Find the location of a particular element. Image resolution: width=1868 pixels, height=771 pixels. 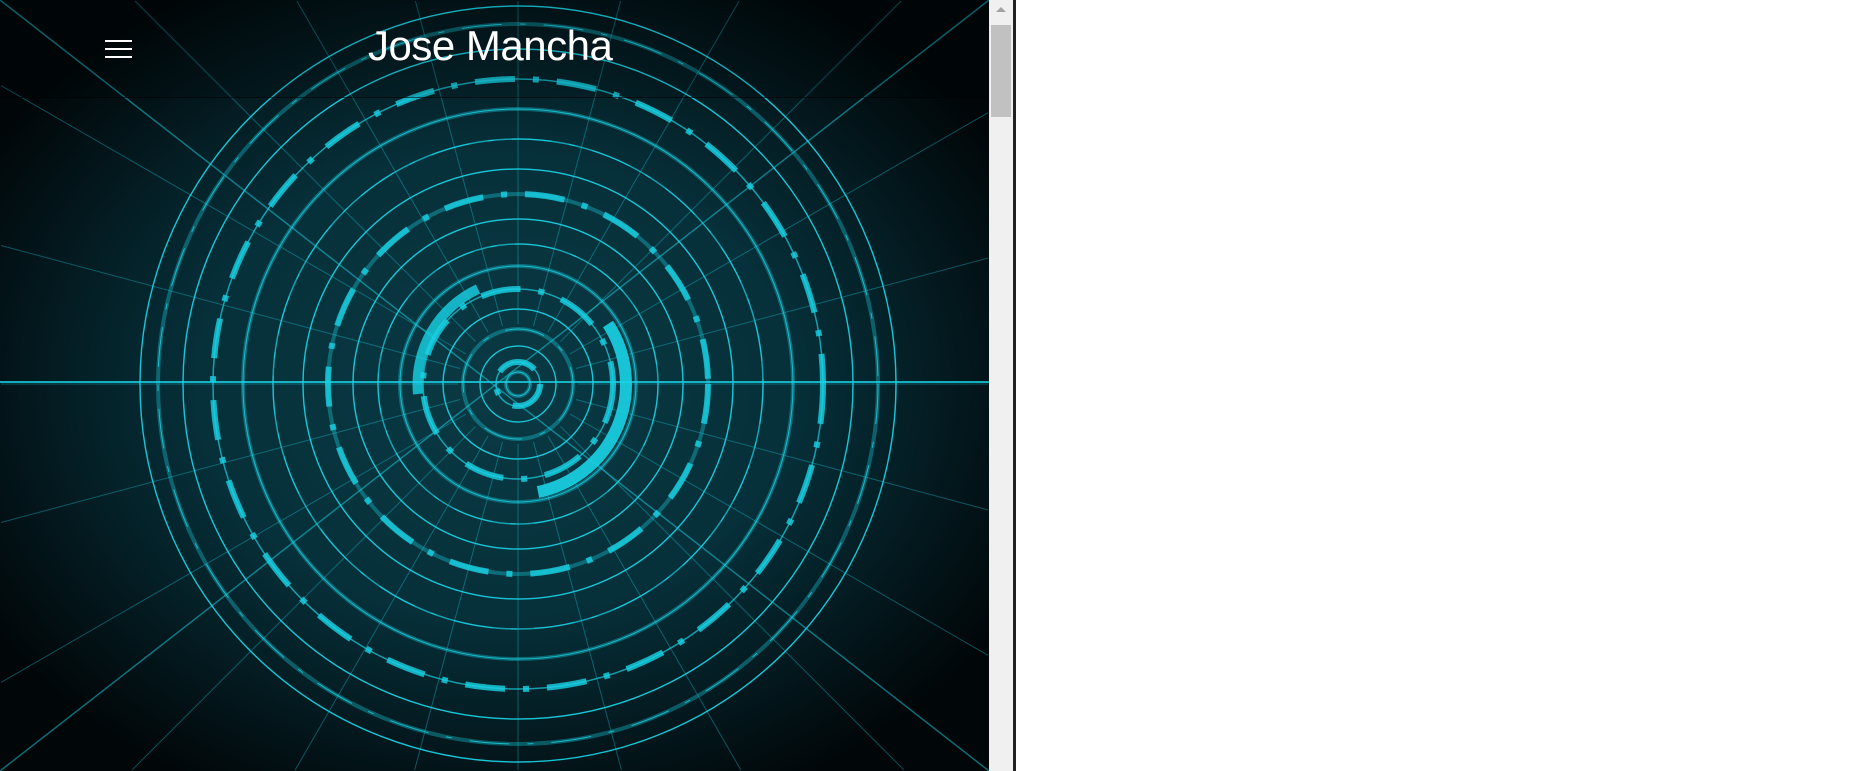

top-nav-bar: Jose Mancha is located at coordinates (494, 49).